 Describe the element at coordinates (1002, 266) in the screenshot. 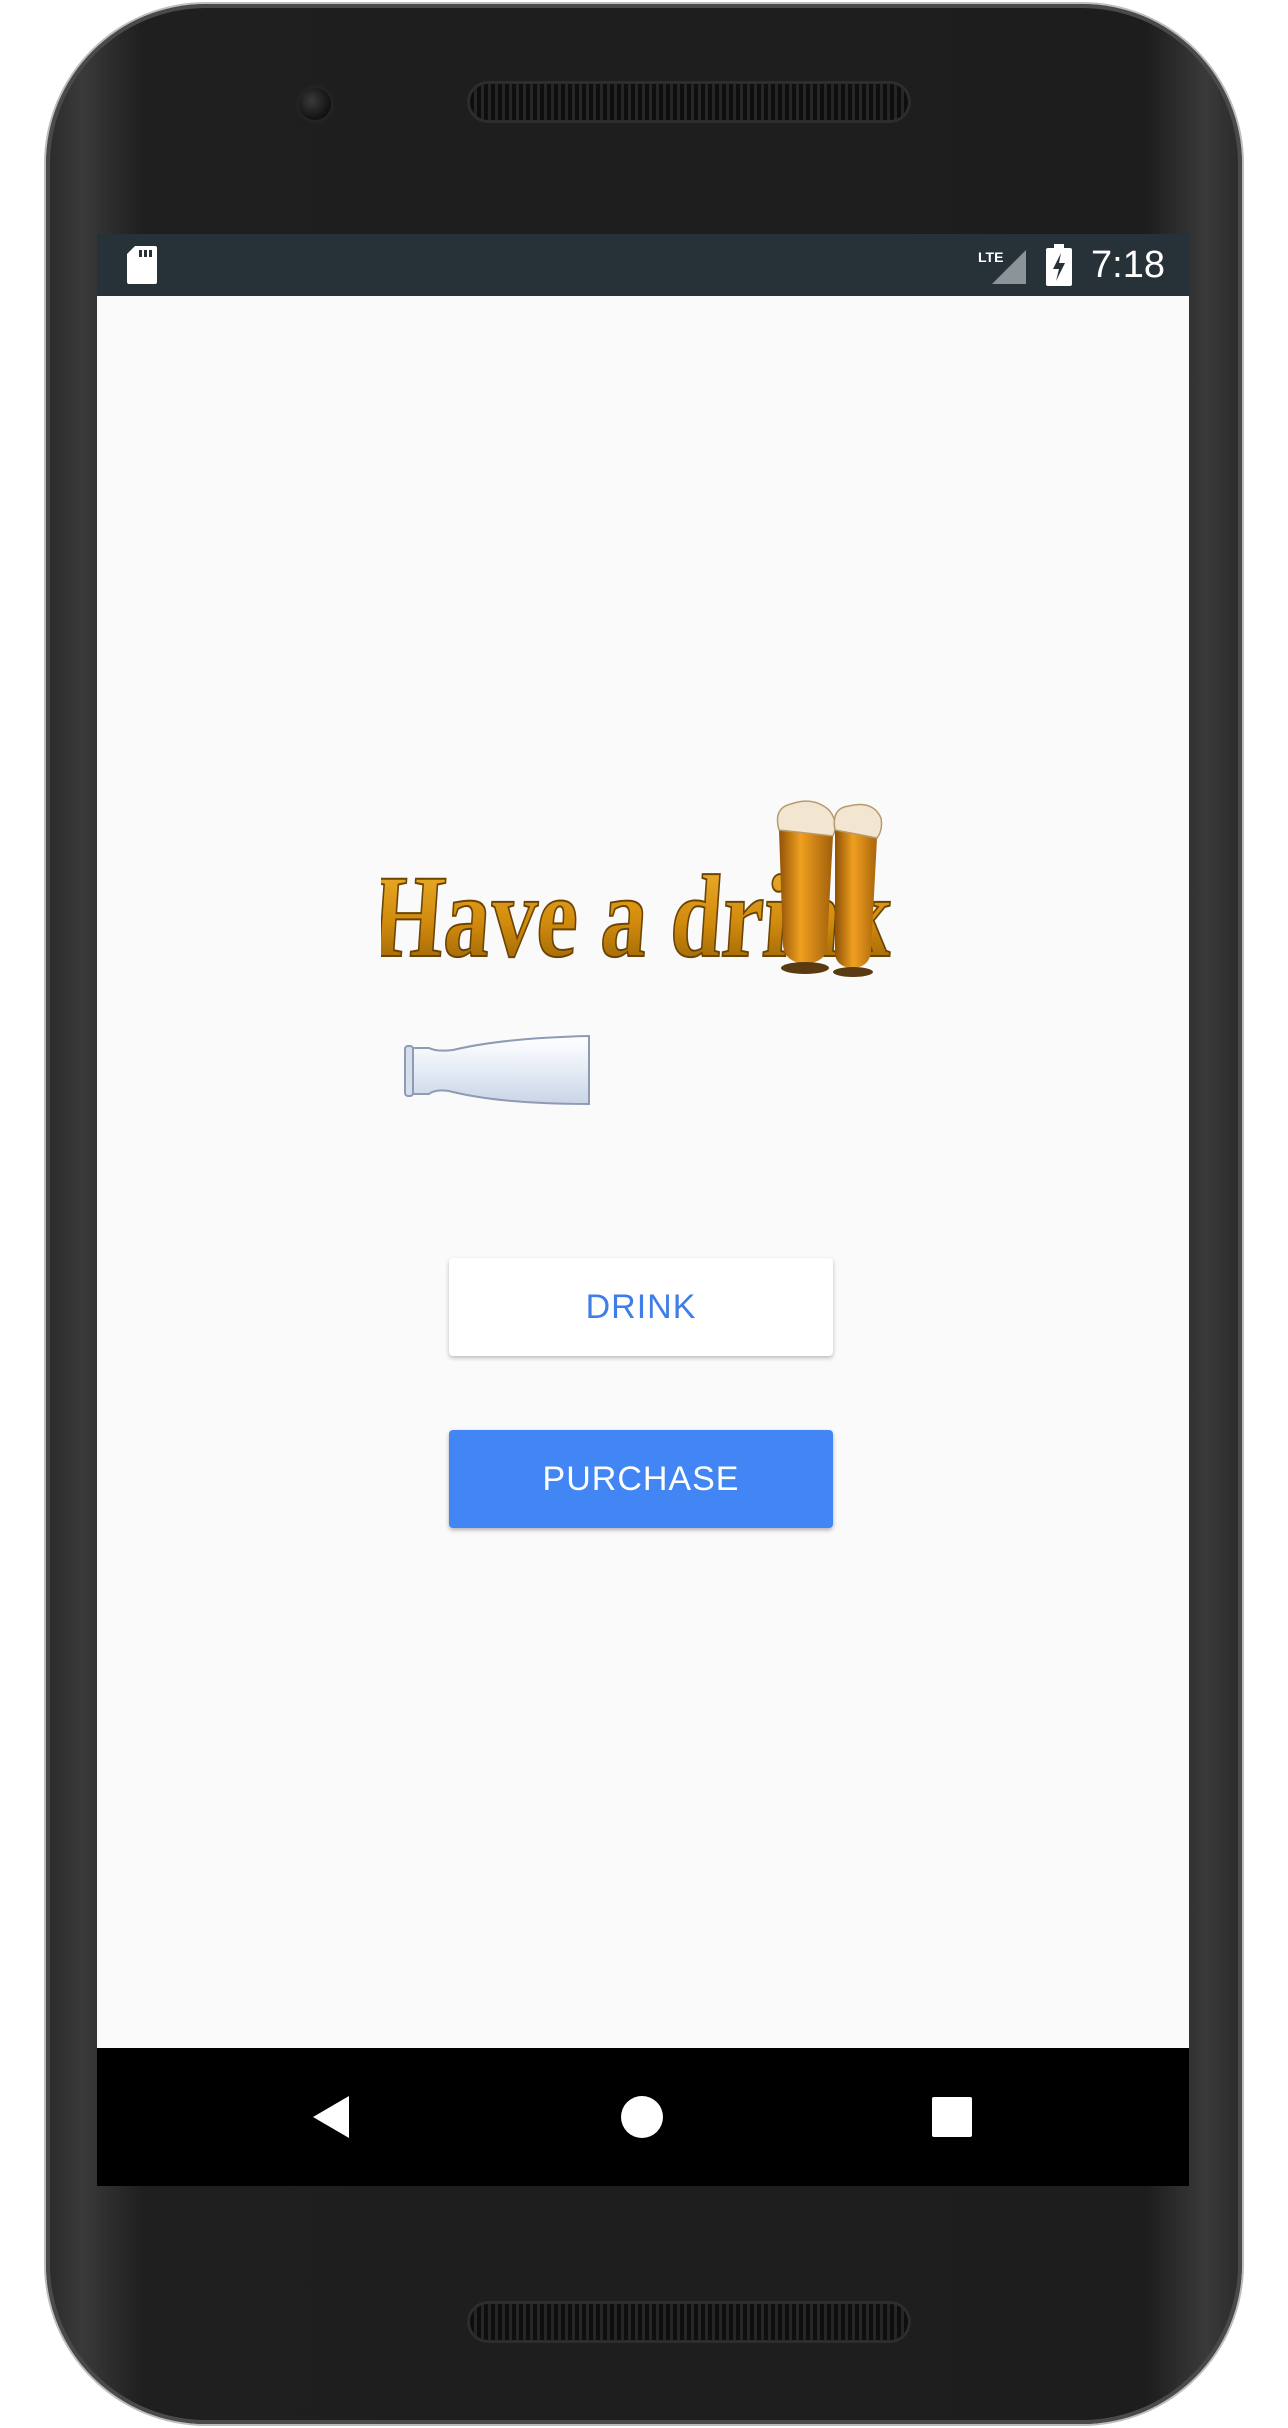

I see `lte-signal-icon: LTE` at that location.